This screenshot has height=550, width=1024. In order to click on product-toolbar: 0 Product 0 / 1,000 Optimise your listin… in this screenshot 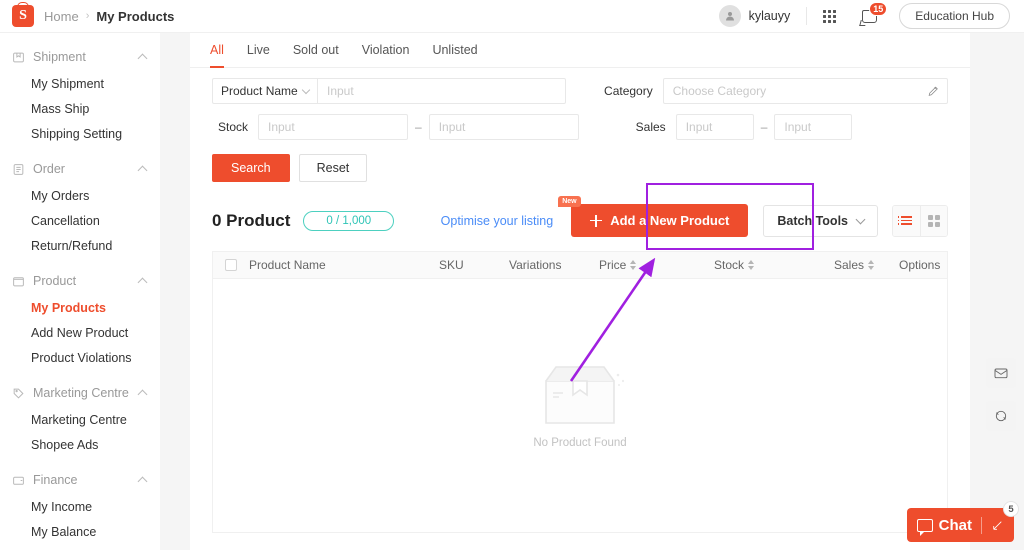, I will do `click(580, 209)`.